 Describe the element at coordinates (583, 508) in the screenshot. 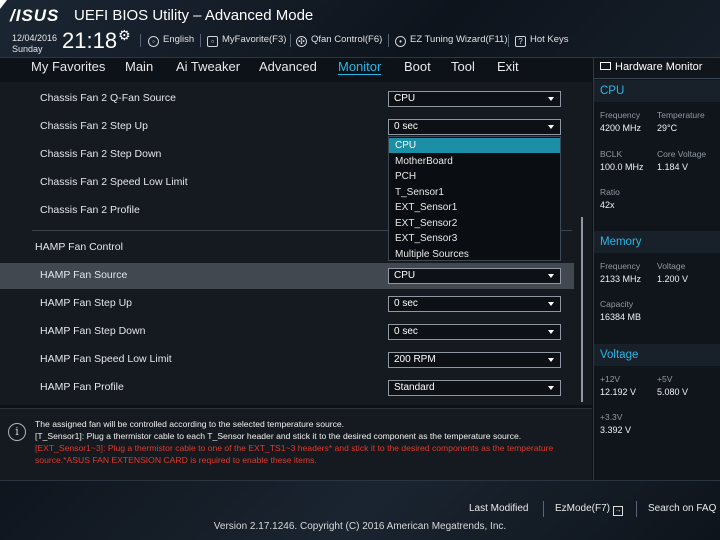

I see `ezmode-label: EzMode(F7)` at that location.